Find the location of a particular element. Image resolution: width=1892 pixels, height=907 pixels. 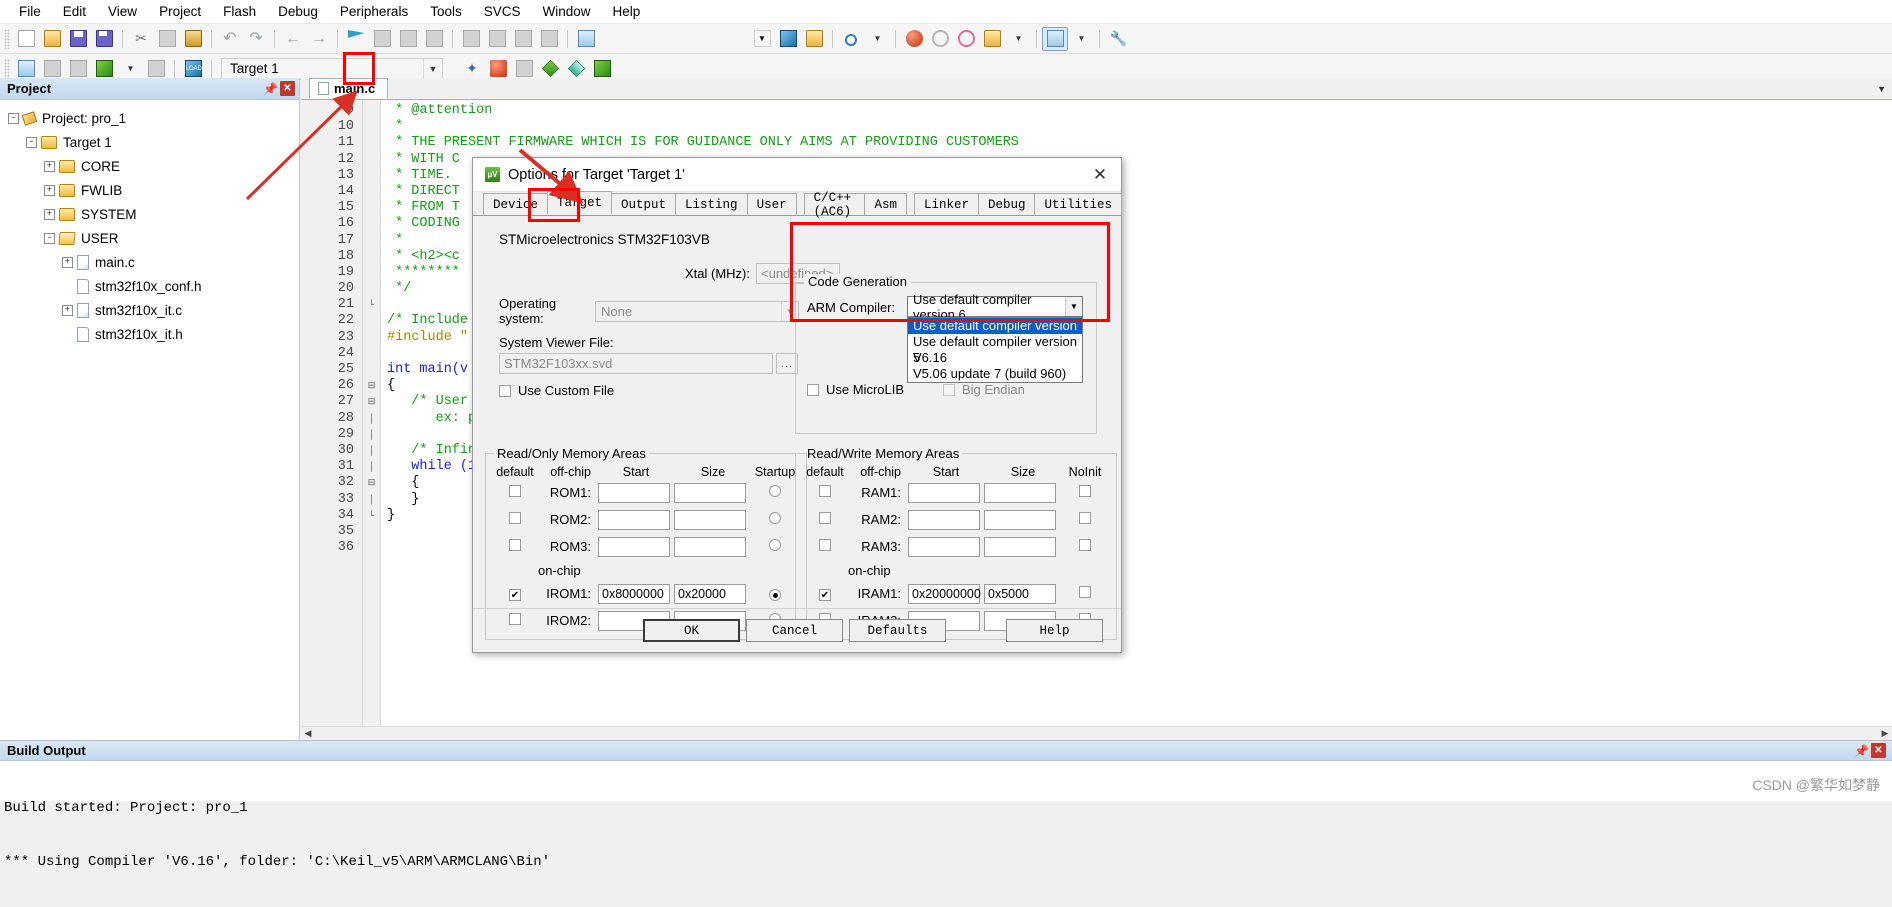

cancel-button: Cancel is located at coordinates (794, 630).